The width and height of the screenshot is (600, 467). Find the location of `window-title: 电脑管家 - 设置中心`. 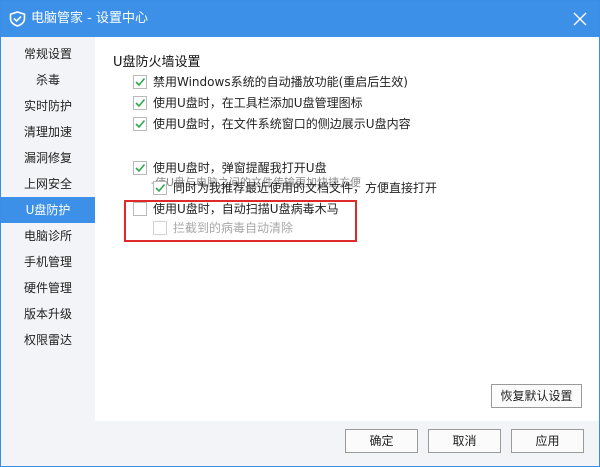

window-title: 电脑管家 - 设置中心 is located at coordinates (89, 18).